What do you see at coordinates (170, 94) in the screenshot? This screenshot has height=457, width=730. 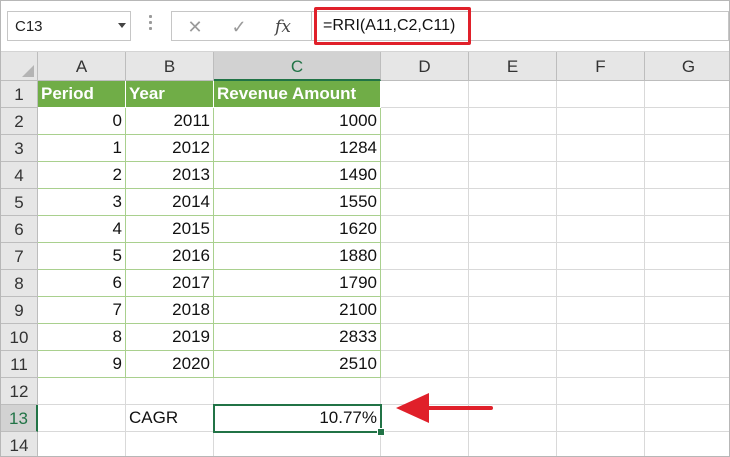 I see `table-header-year: Year` at bounding box center [170, 94].